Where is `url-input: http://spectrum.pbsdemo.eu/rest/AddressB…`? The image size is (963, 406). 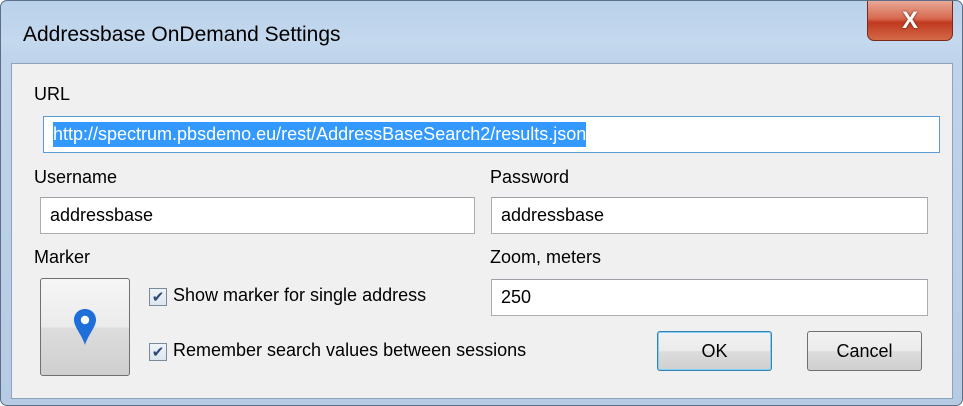 url-input: http://spectrum.pbsdemo.eu/rest/AddressB… is located at coordinates (491, 134).